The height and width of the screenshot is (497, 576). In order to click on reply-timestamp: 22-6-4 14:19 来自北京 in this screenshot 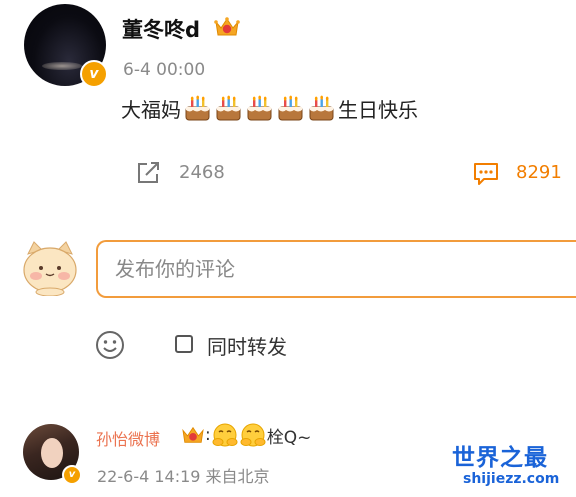, I will do `click(183, 476)`.